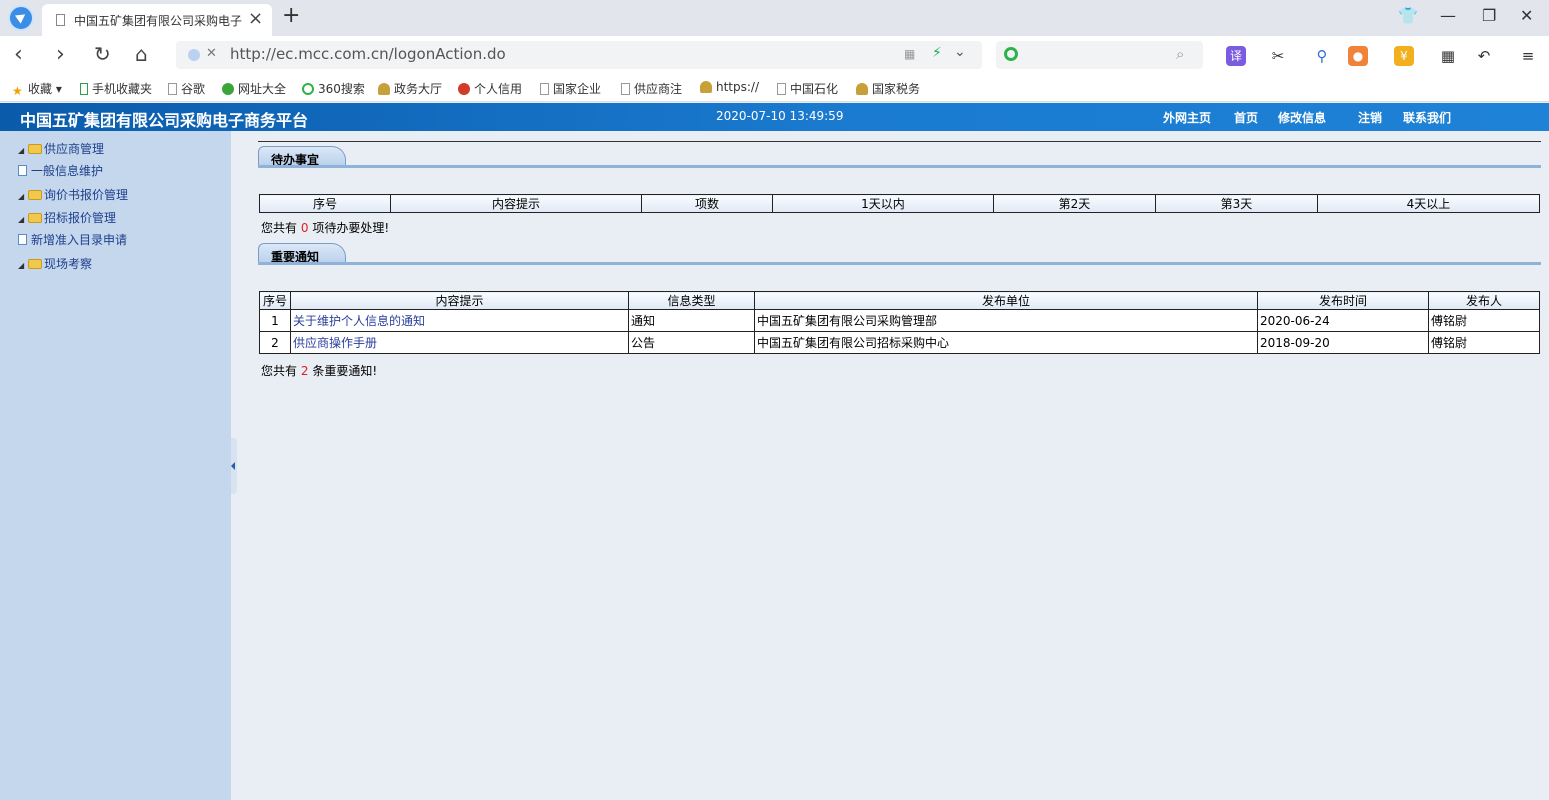 This screenshot has width=1549, height=800. I want to click on menu-icon: ≡, so click(1528, 56).